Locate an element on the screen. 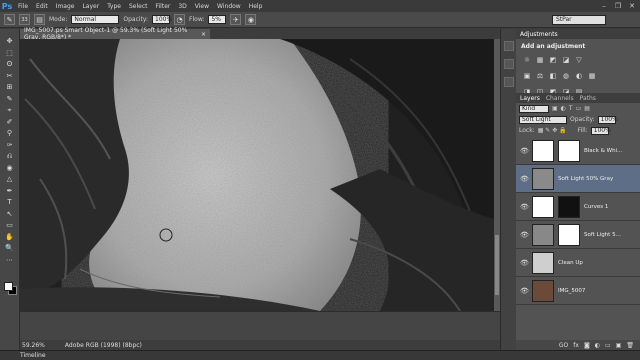 The width and height of the screenshot is (640, 360). brush-size-picker: 33 is located at coordinates (24, 19).